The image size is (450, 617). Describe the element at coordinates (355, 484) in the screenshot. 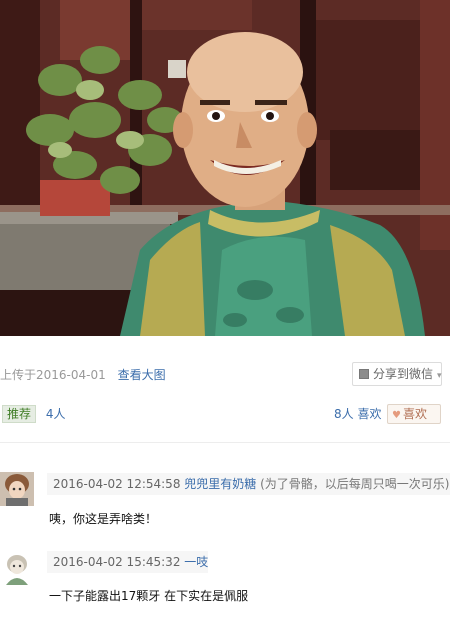

I see `comment-signature: (为了骨骼，以后每周只喝一次可乐)` at that location.